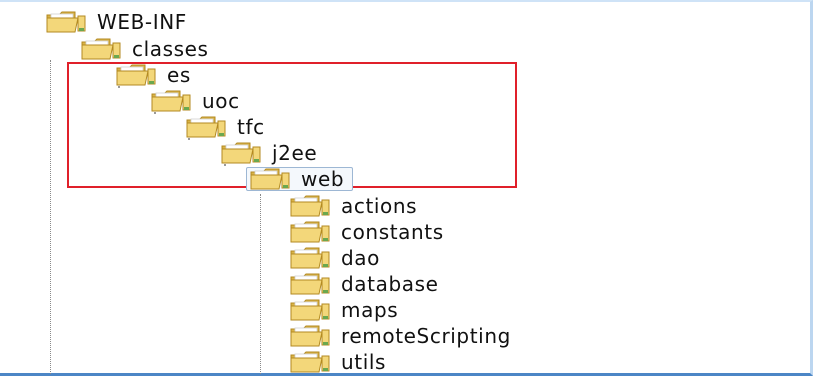 The width and height of the screenshot is (813, 376). Describe the element at coordinates (364, 362) in the screenshot. I see `tree-node-label: utils` at that location.